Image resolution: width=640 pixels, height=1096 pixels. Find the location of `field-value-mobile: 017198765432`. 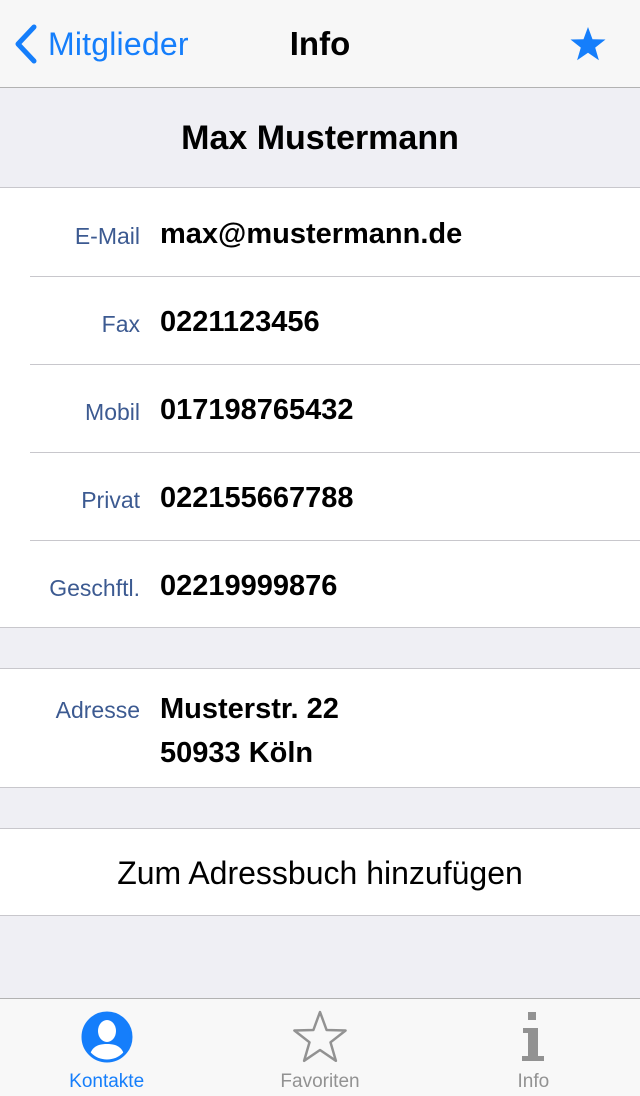

field-value-mobile: 017198765432 is located at coordinates (257, 408).